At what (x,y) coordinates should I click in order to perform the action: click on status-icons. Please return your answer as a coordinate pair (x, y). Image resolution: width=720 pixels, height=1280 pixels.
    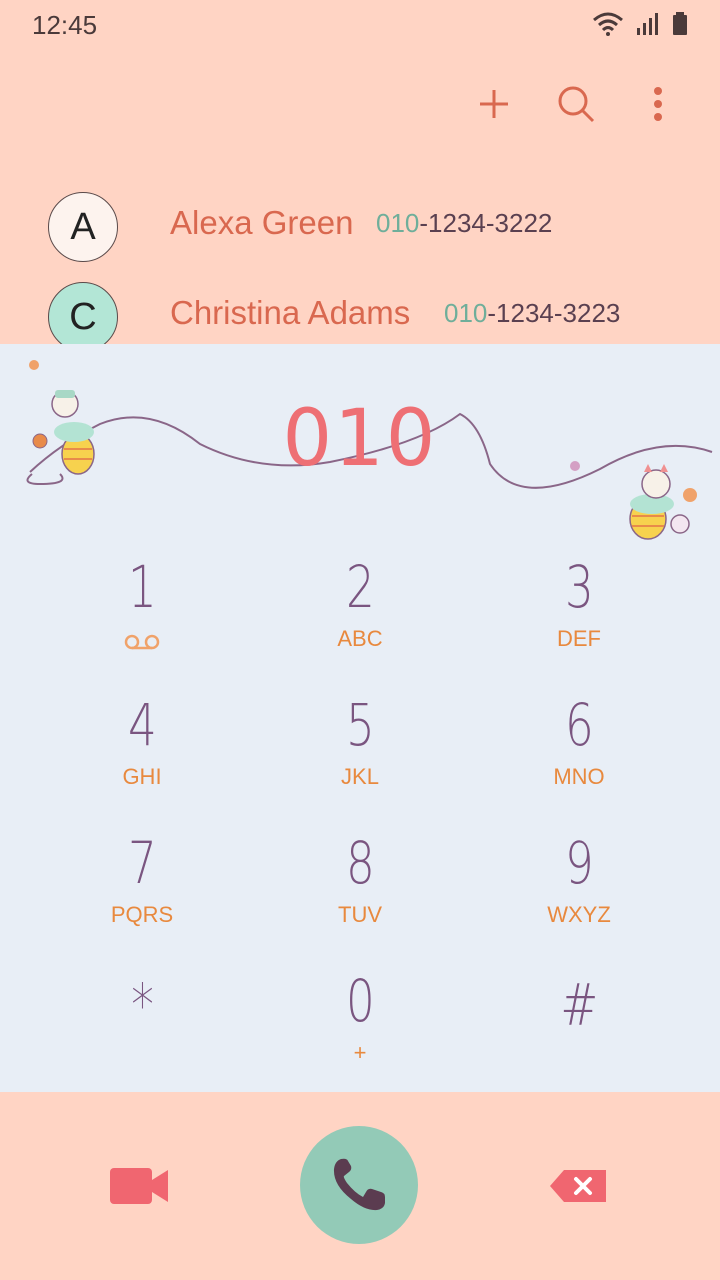
    Looking at the image, I should click on (640, 24).